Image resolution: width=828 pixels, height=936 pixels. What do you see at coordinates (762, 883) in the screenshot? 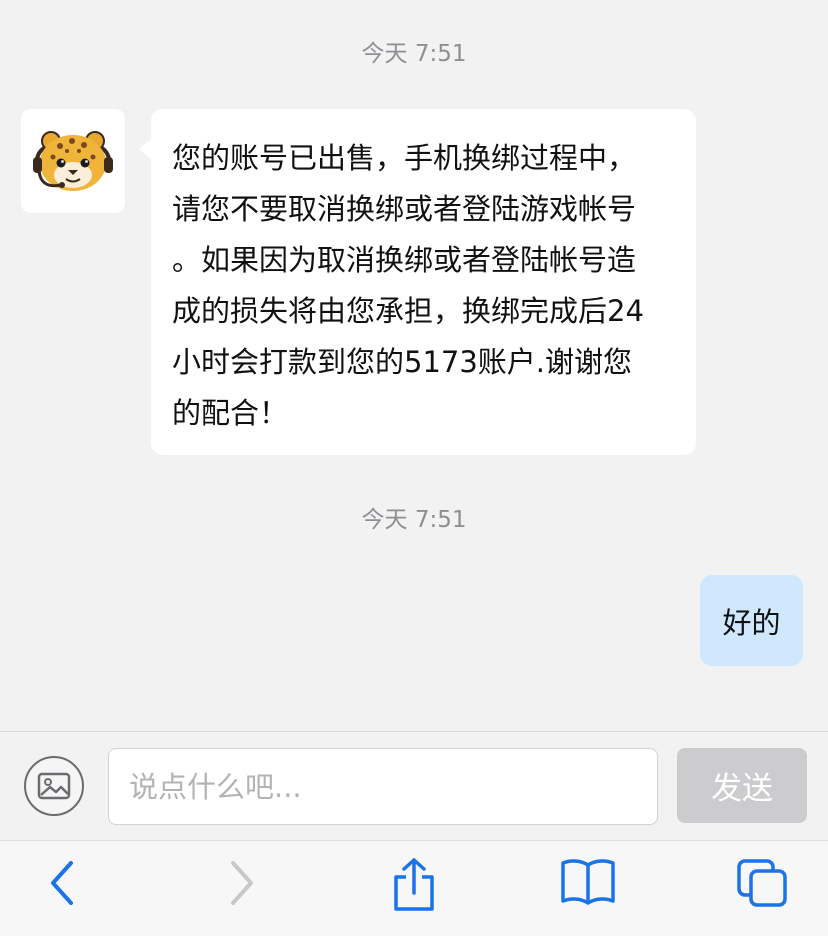
I see `tabs-icon` at bounding box center [762, 883].